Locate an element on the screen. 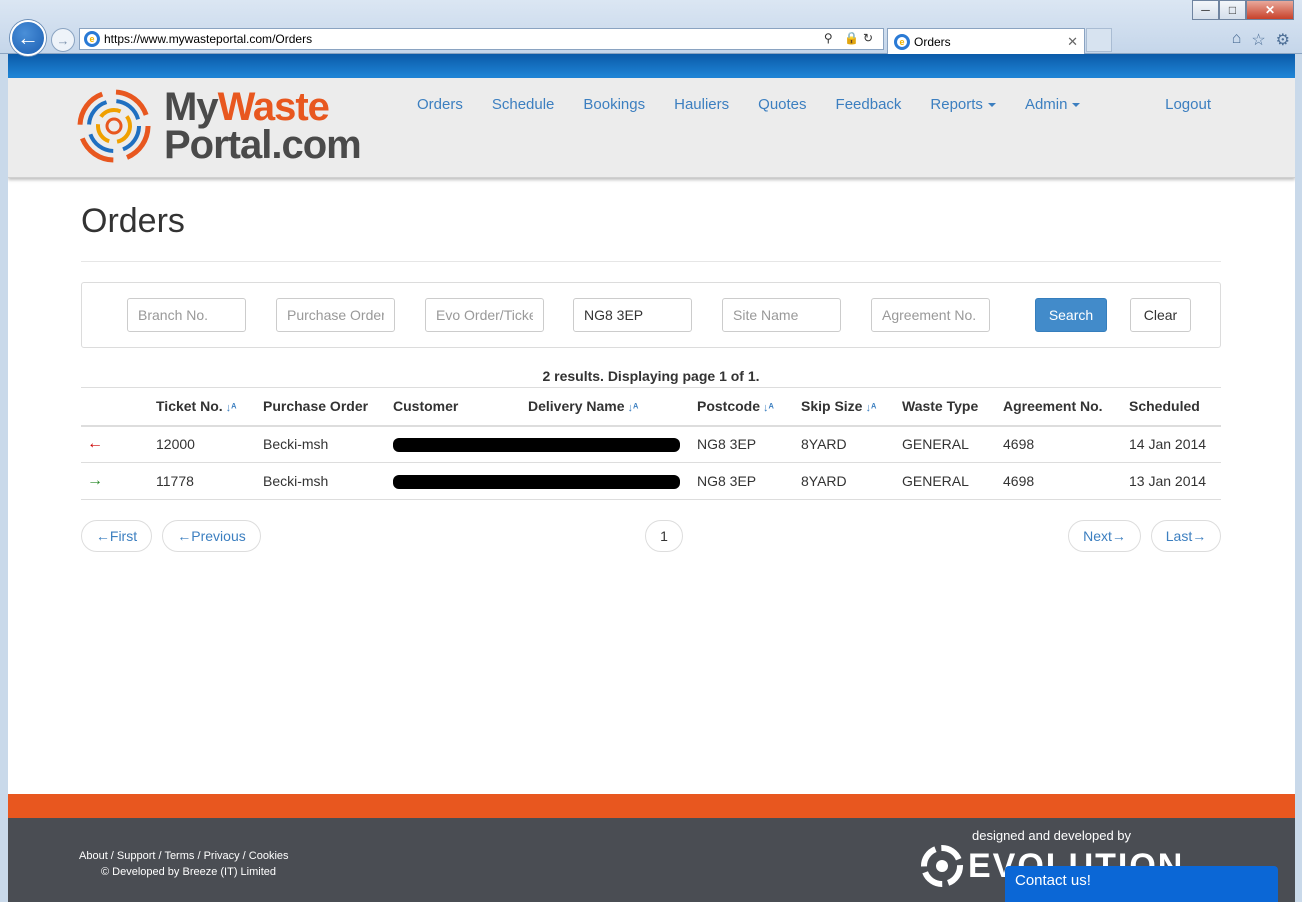 Image resolution: width=1302 pixels, height=902 pixels. col-postcode-label: Postcode is located at coordinates (729, 406).